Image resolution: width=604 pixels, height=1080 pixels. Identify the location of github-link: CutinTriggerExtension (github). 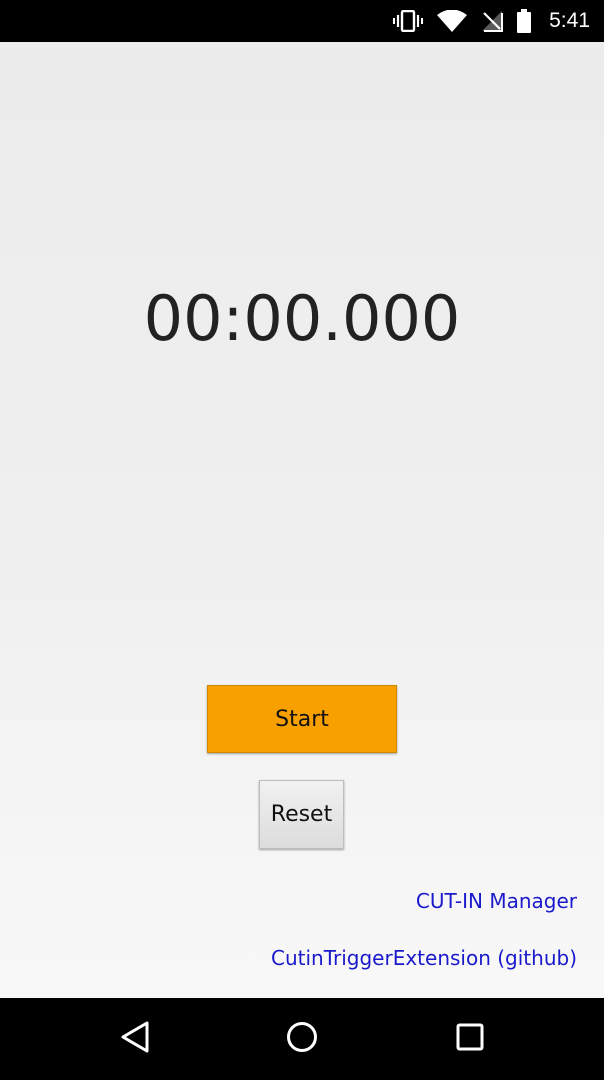
(424, 958).